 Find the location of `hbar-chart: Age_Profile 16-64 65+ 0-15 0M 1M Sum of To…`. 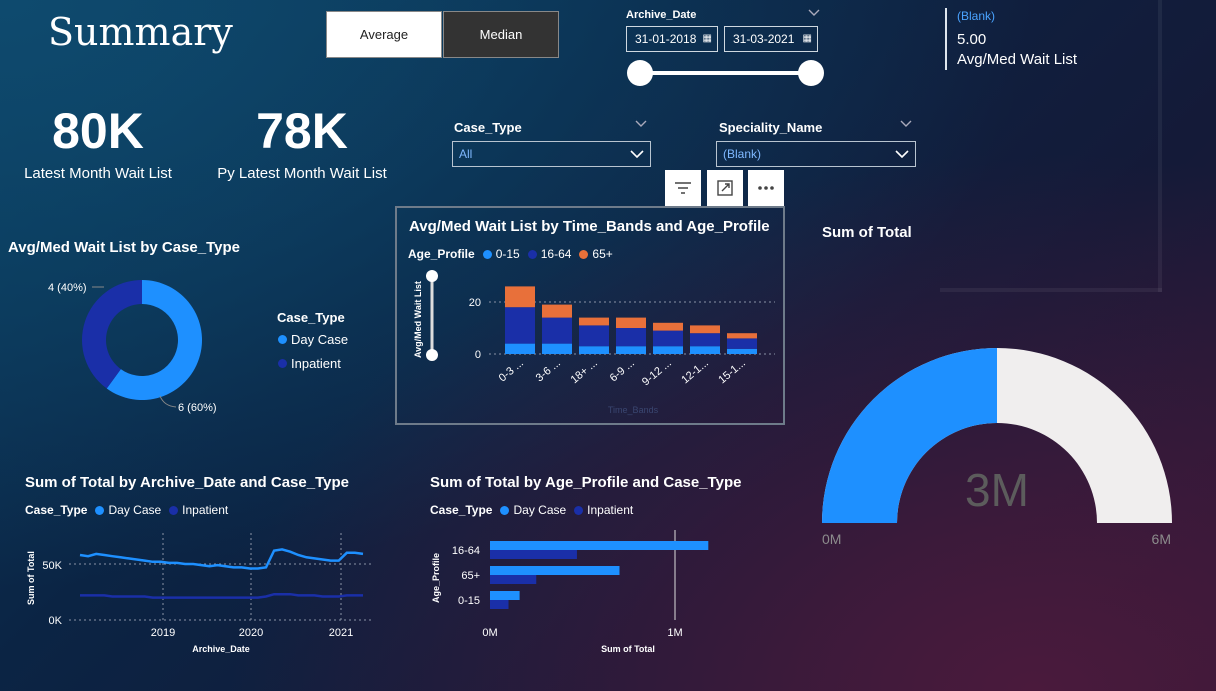

hbar-chart: Age_Profile 16-64 65+ 0-15 0M 1M Sum of To… is located at coordinates (590, 595).